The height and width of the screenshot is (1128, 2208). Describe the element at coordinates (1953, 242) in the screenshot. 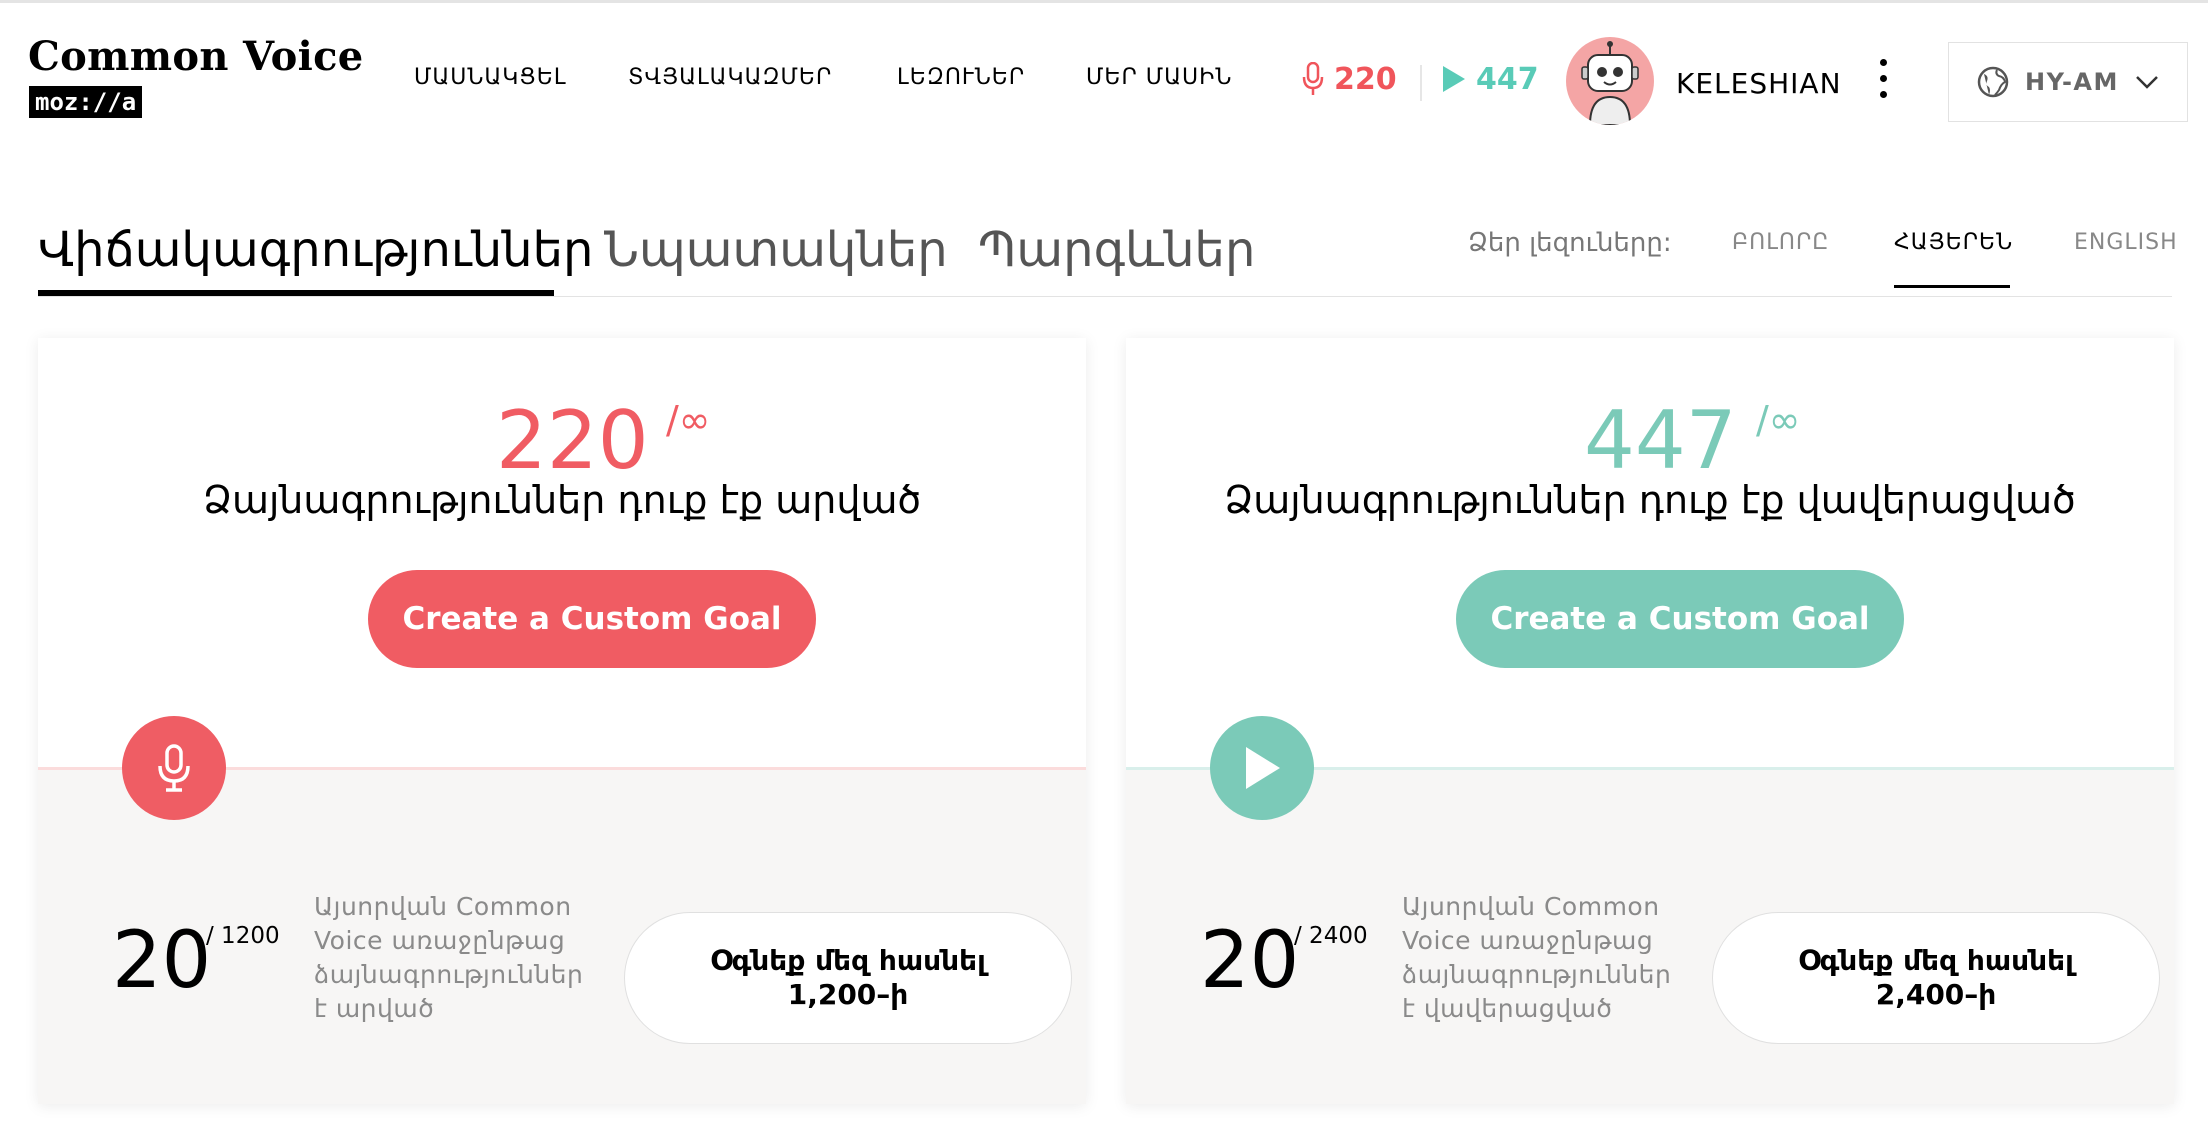

I see `filter-armenian: ՀԱՅԵՐԵՆ` at that location.